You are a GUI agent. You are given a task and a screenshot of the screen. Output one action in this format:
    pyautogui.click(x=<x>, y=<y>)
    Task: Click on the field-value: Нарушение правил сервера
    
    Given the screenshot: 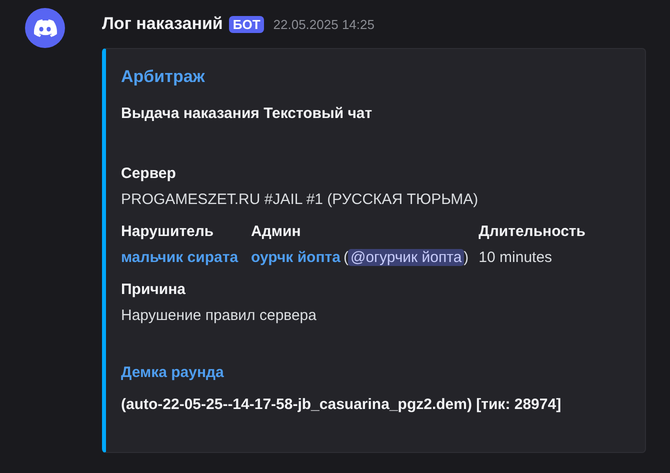 What is the action you would take?
    pyautogui.click(x=218, y=315)
    